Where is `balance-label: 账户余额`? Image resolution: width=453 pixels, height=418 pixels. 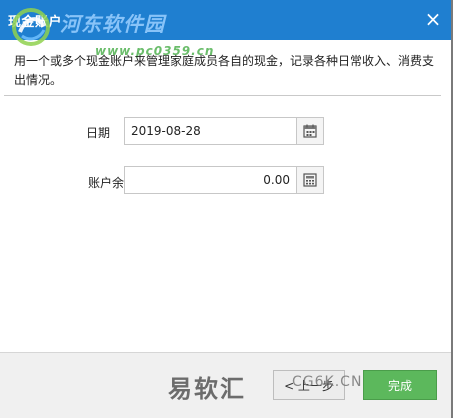 balance-label: 账户余额 is located at coordinates (111, 183).